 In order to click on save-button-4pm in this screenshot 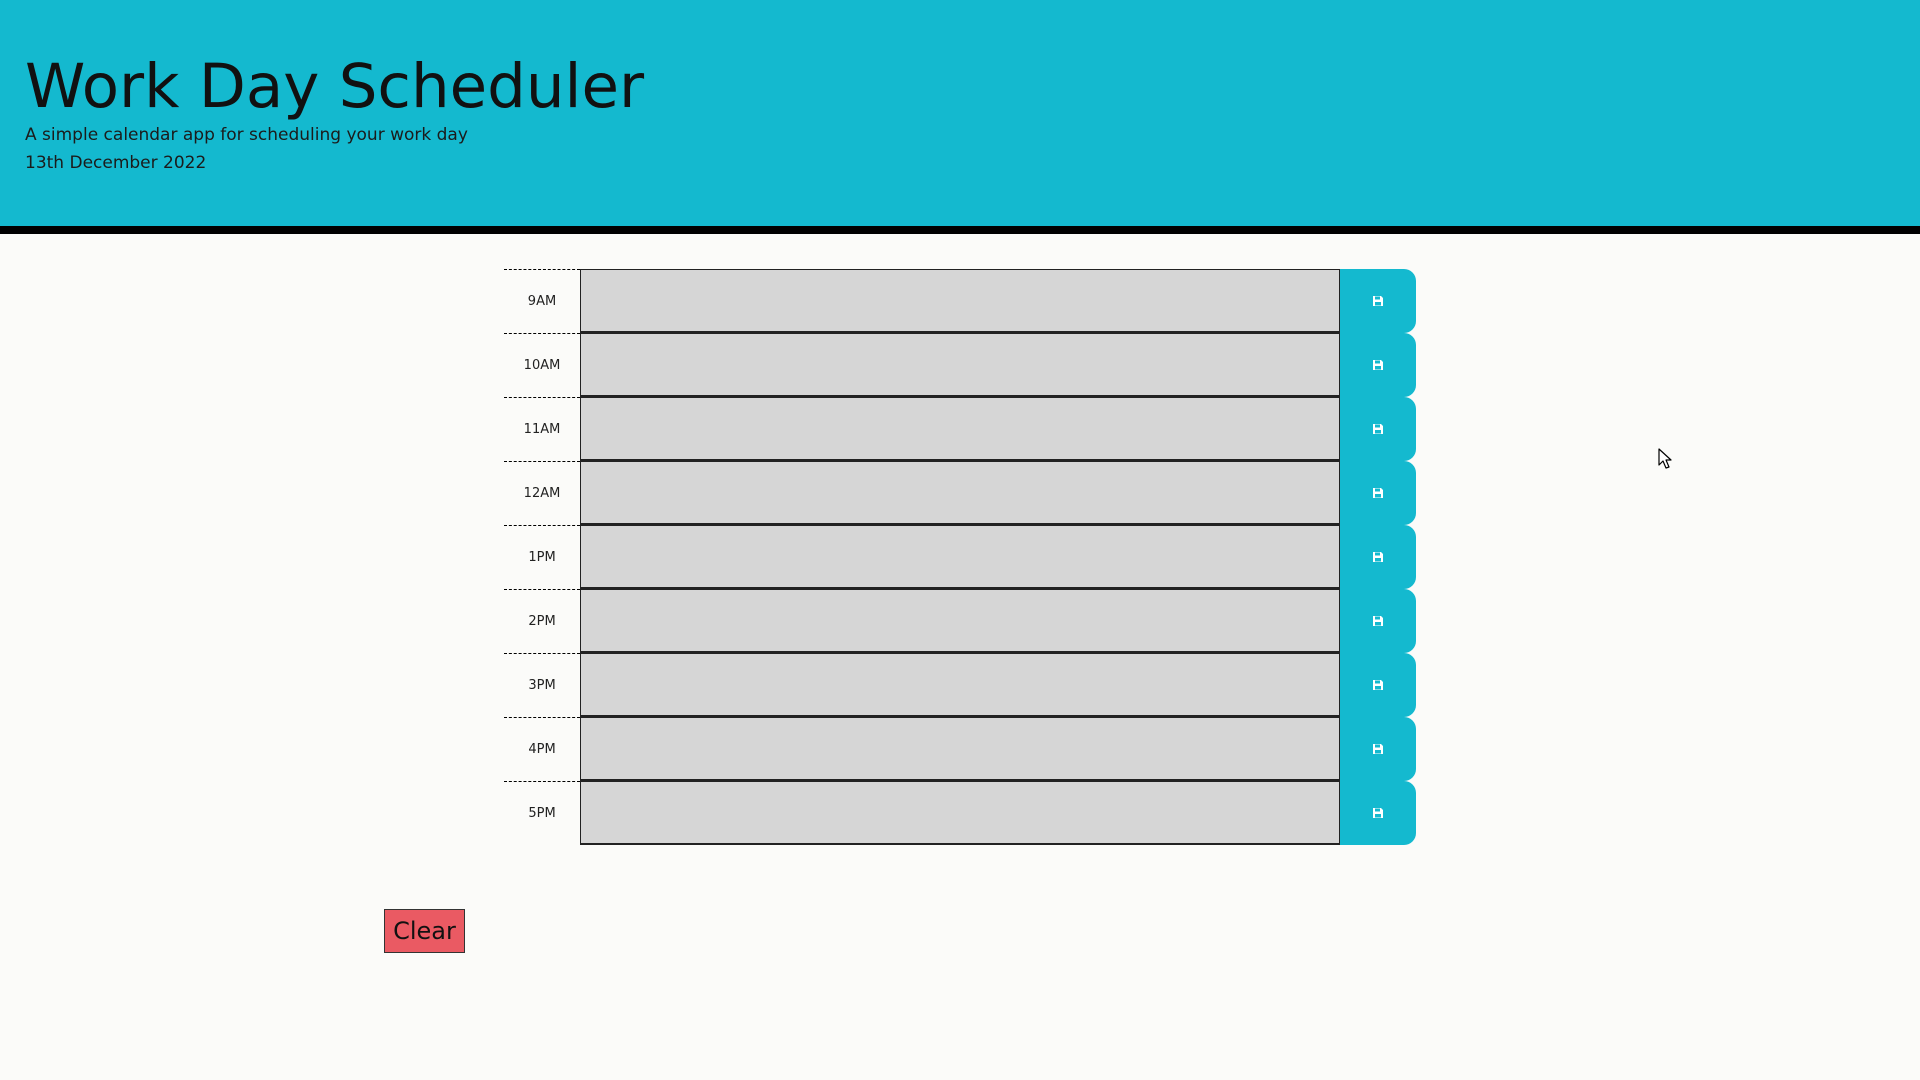, I will do `click(1378, 749)`.